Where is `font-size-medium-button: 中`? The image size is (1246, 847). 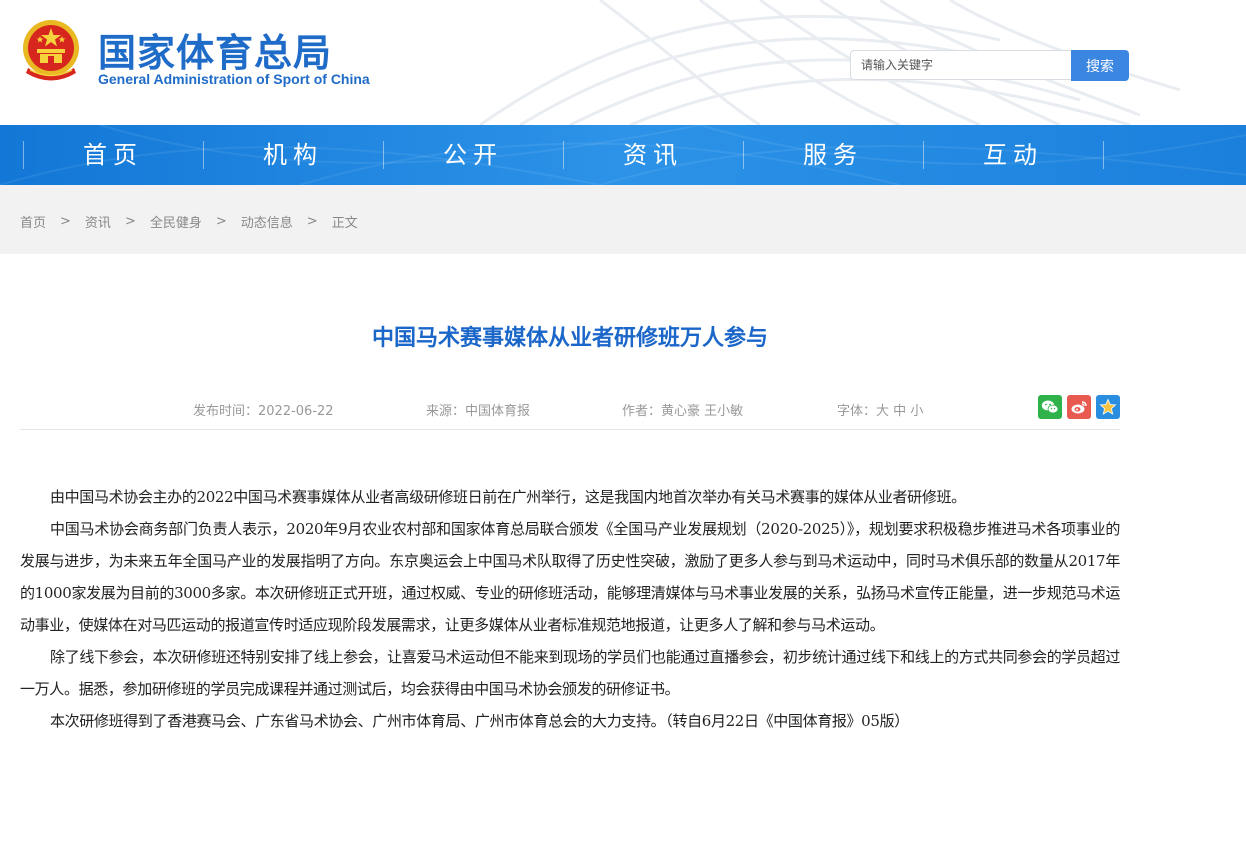
font-size-medium-button: 中 is located at coordinates (899, 411).